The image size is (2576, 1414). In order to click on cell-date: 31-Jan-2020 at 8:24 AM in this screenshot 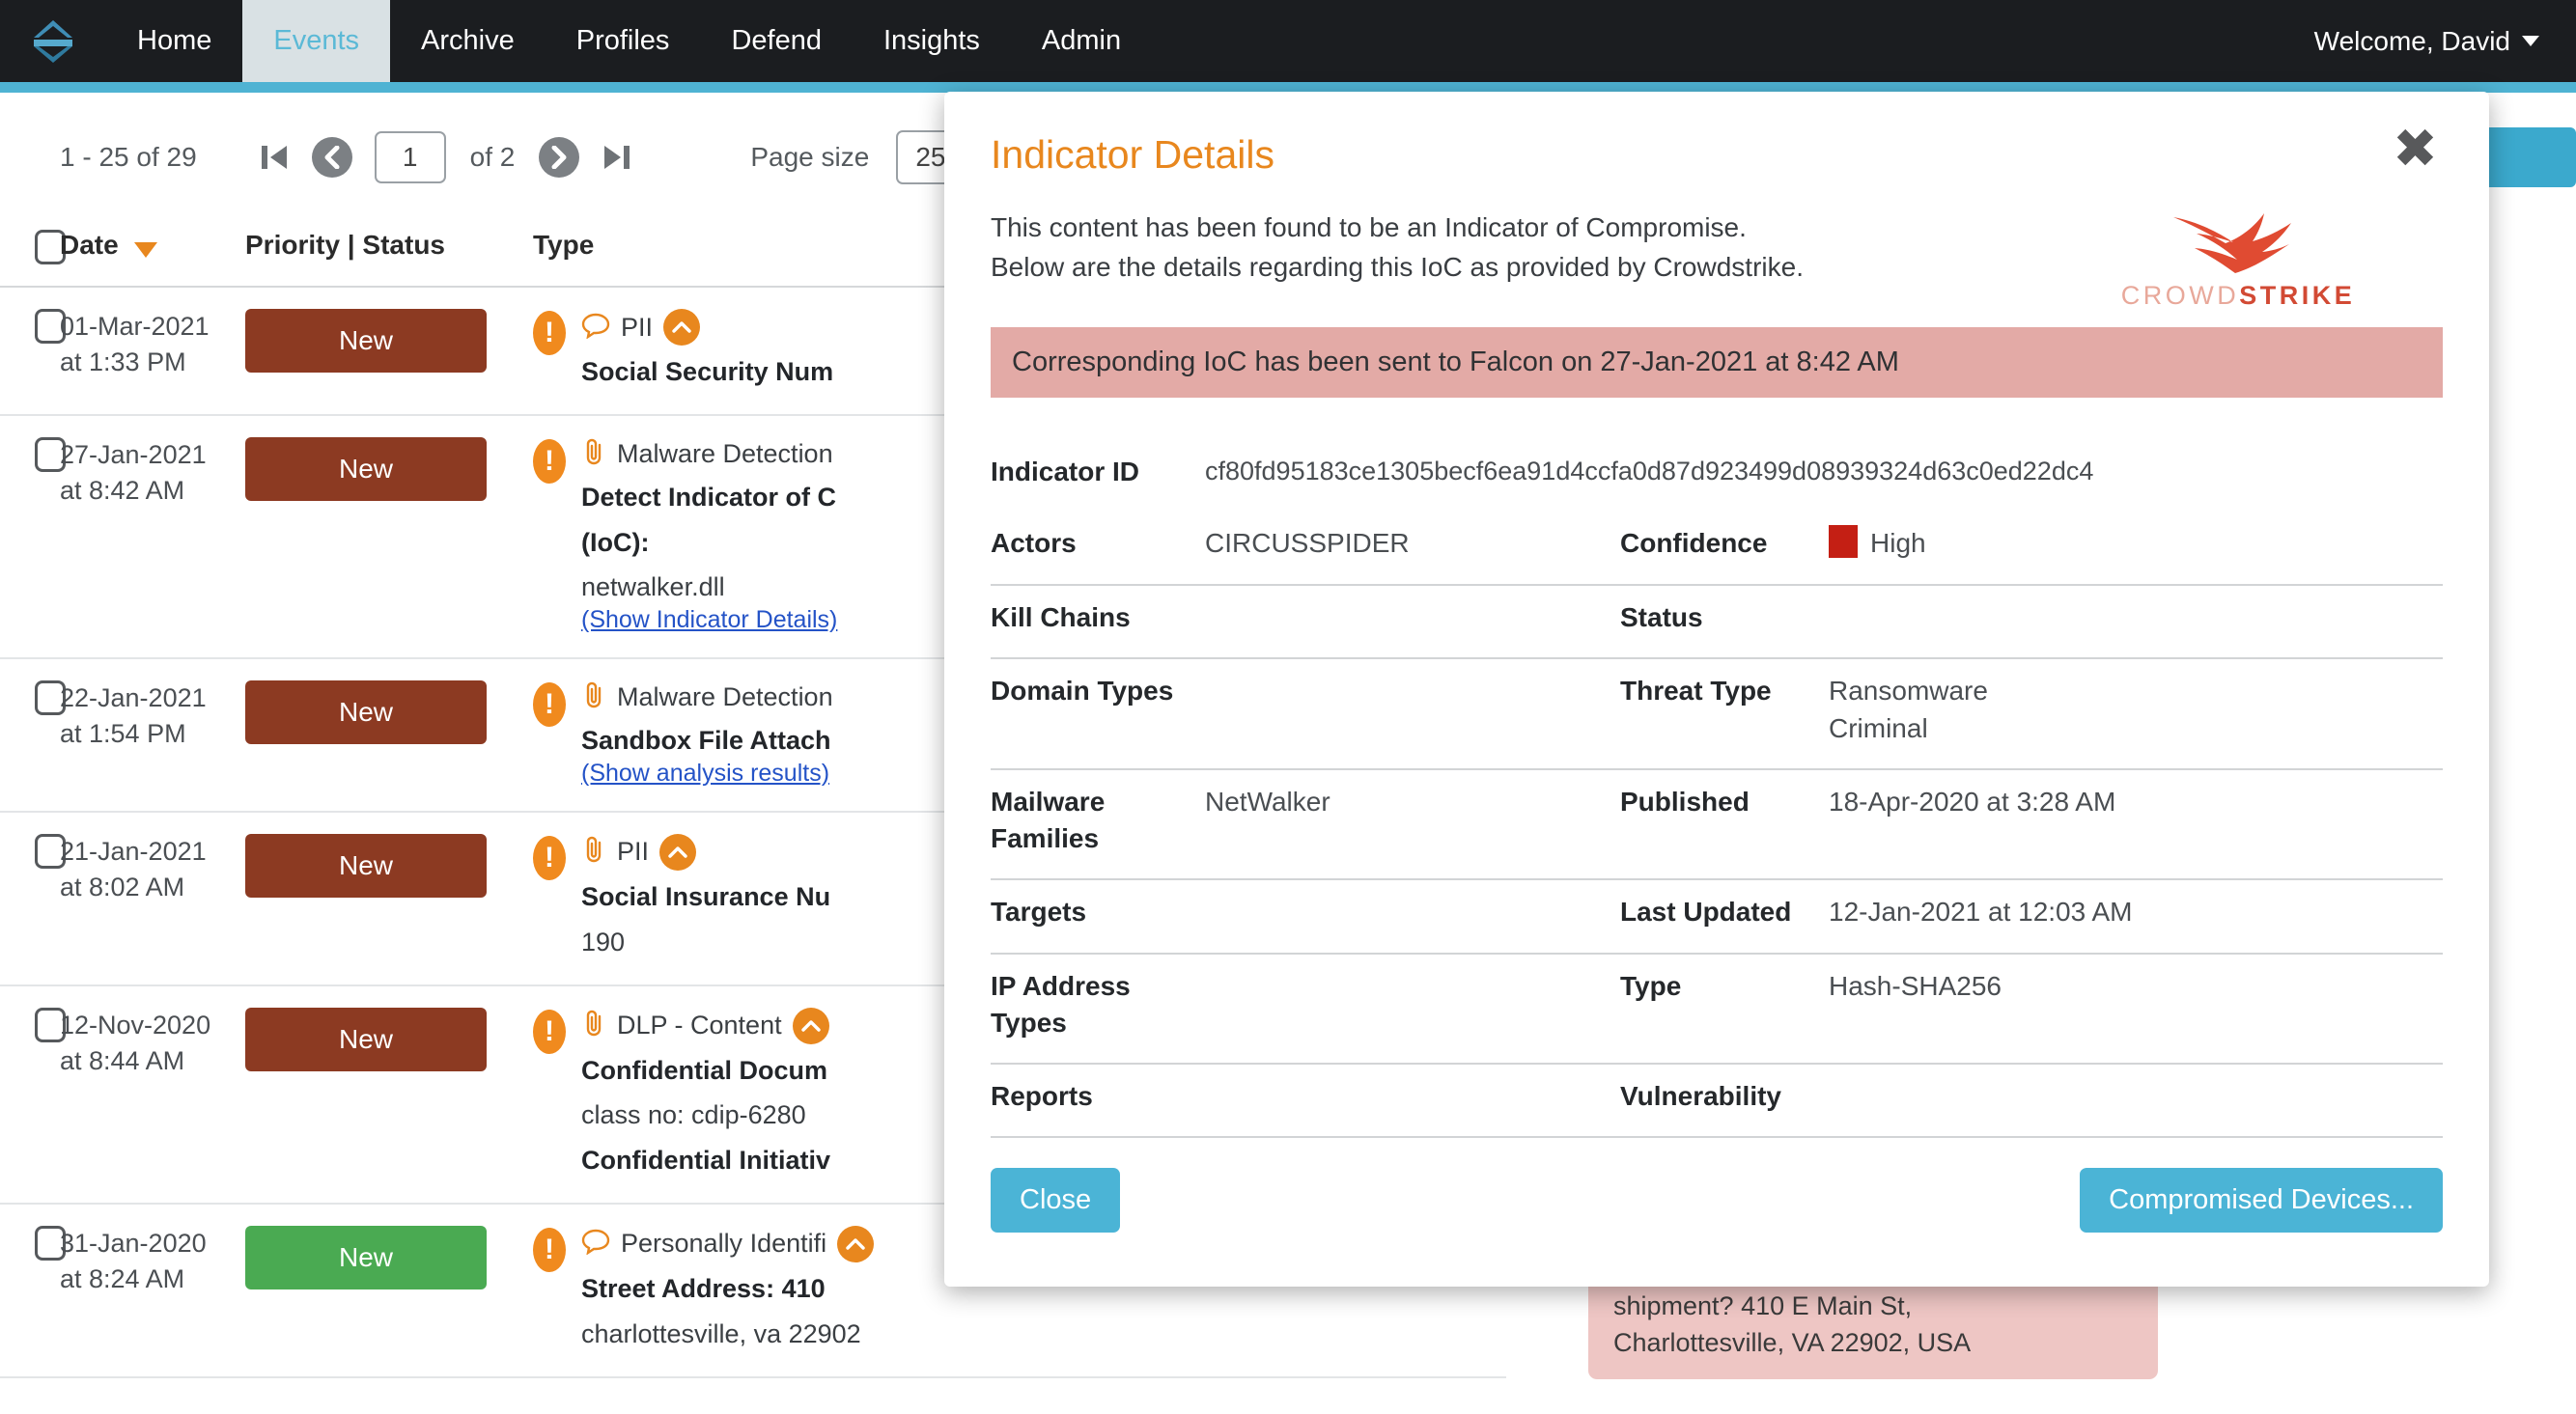, I will do `click(153, 1262)`.